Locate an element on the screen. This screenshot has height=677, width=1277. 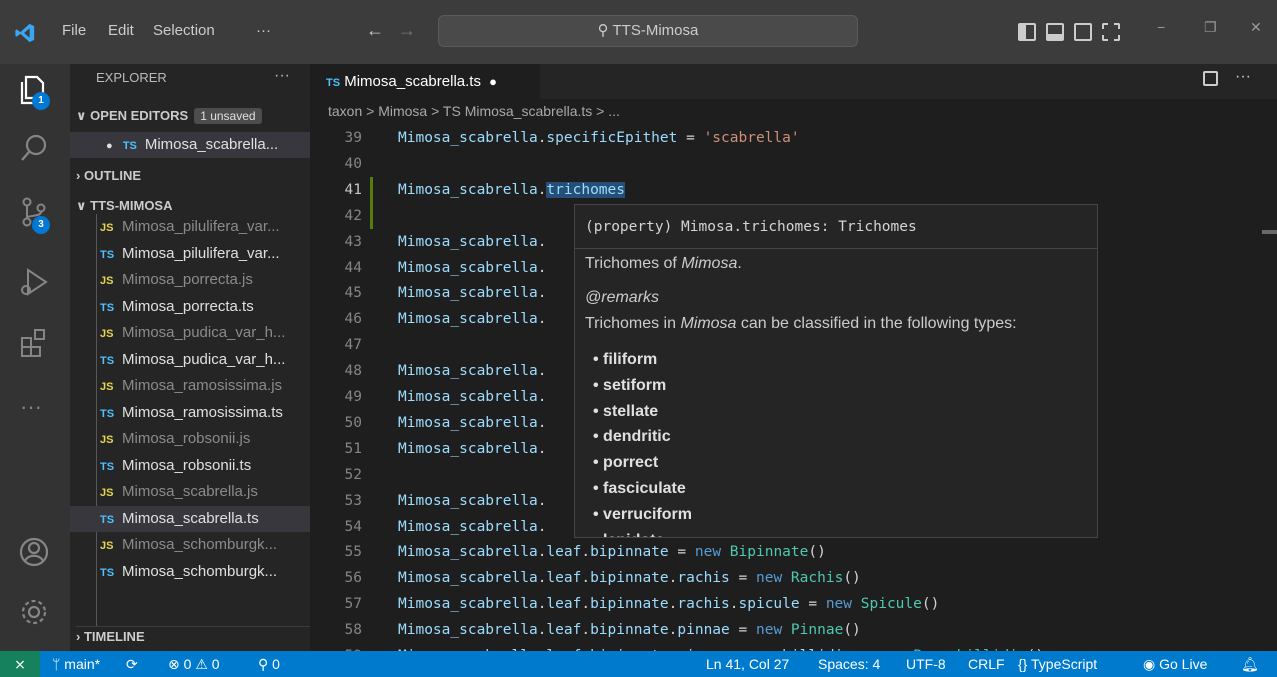
close-icon: ✕ is located at coordinates (1256, 27).